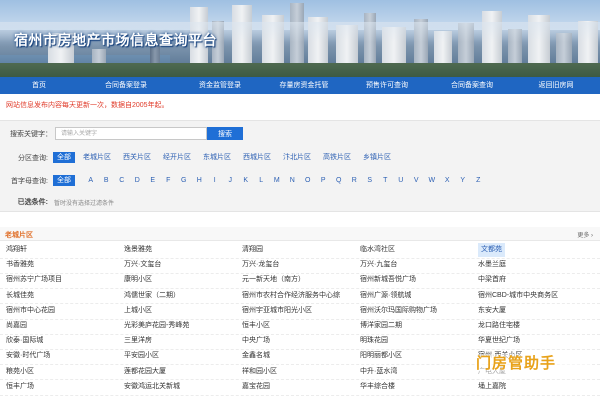 The image size is (600, 400). Describe the element at coordinates (291, 296) in the screenshot. I see `project-link: 宿州市农村合作经济服务中心综` at that location.